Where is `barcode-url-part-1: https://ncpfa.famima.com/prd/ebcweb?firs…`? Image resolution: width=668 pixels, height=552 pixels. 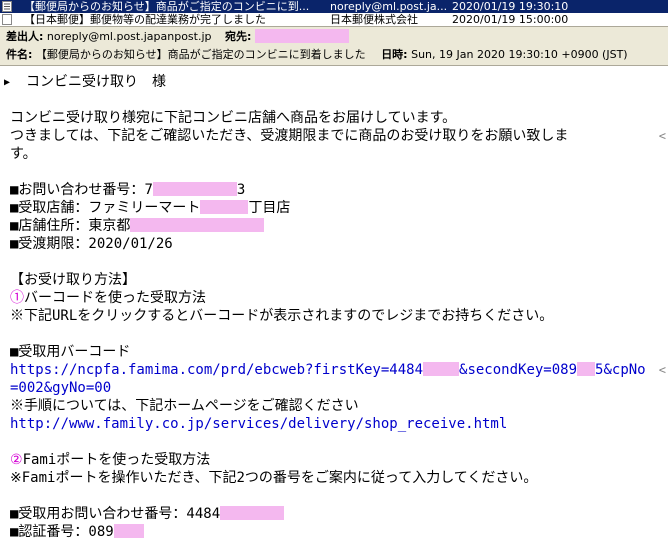
barcode-url-part-1: https://ncpfa.famima.com/prd/ebcweb?firs… is located at coordinates (216, 370).